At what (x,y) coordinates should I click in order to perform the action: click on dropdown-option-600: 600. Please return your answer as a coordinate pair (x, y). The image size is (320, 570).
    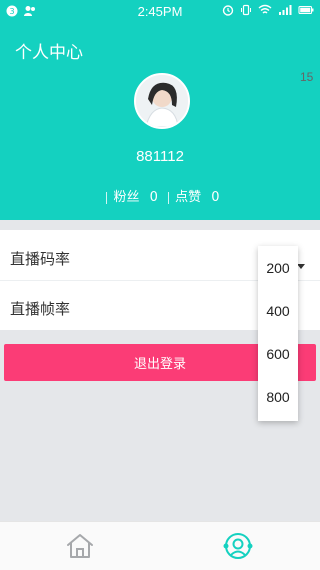
    Looking at the image, I should click on (278, 353).